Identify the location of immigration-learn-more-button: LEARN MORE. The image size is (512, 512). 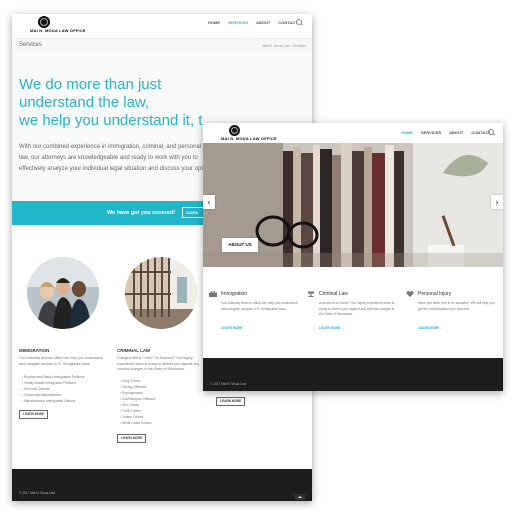
(34, 414).